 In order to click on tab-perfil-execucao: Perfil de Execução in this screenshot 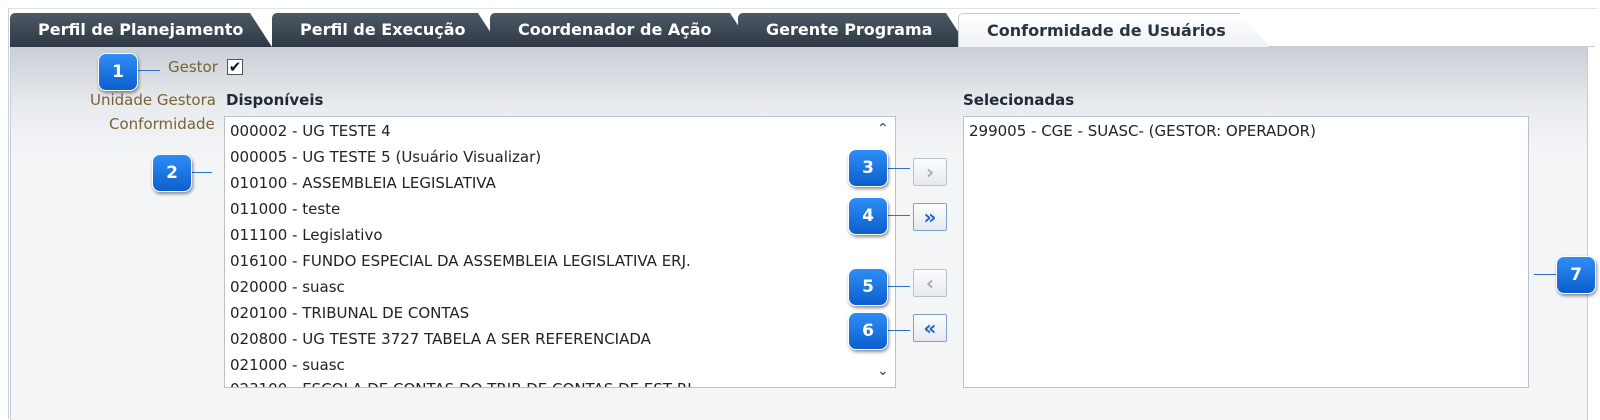, I will do `click(386, 30)`.